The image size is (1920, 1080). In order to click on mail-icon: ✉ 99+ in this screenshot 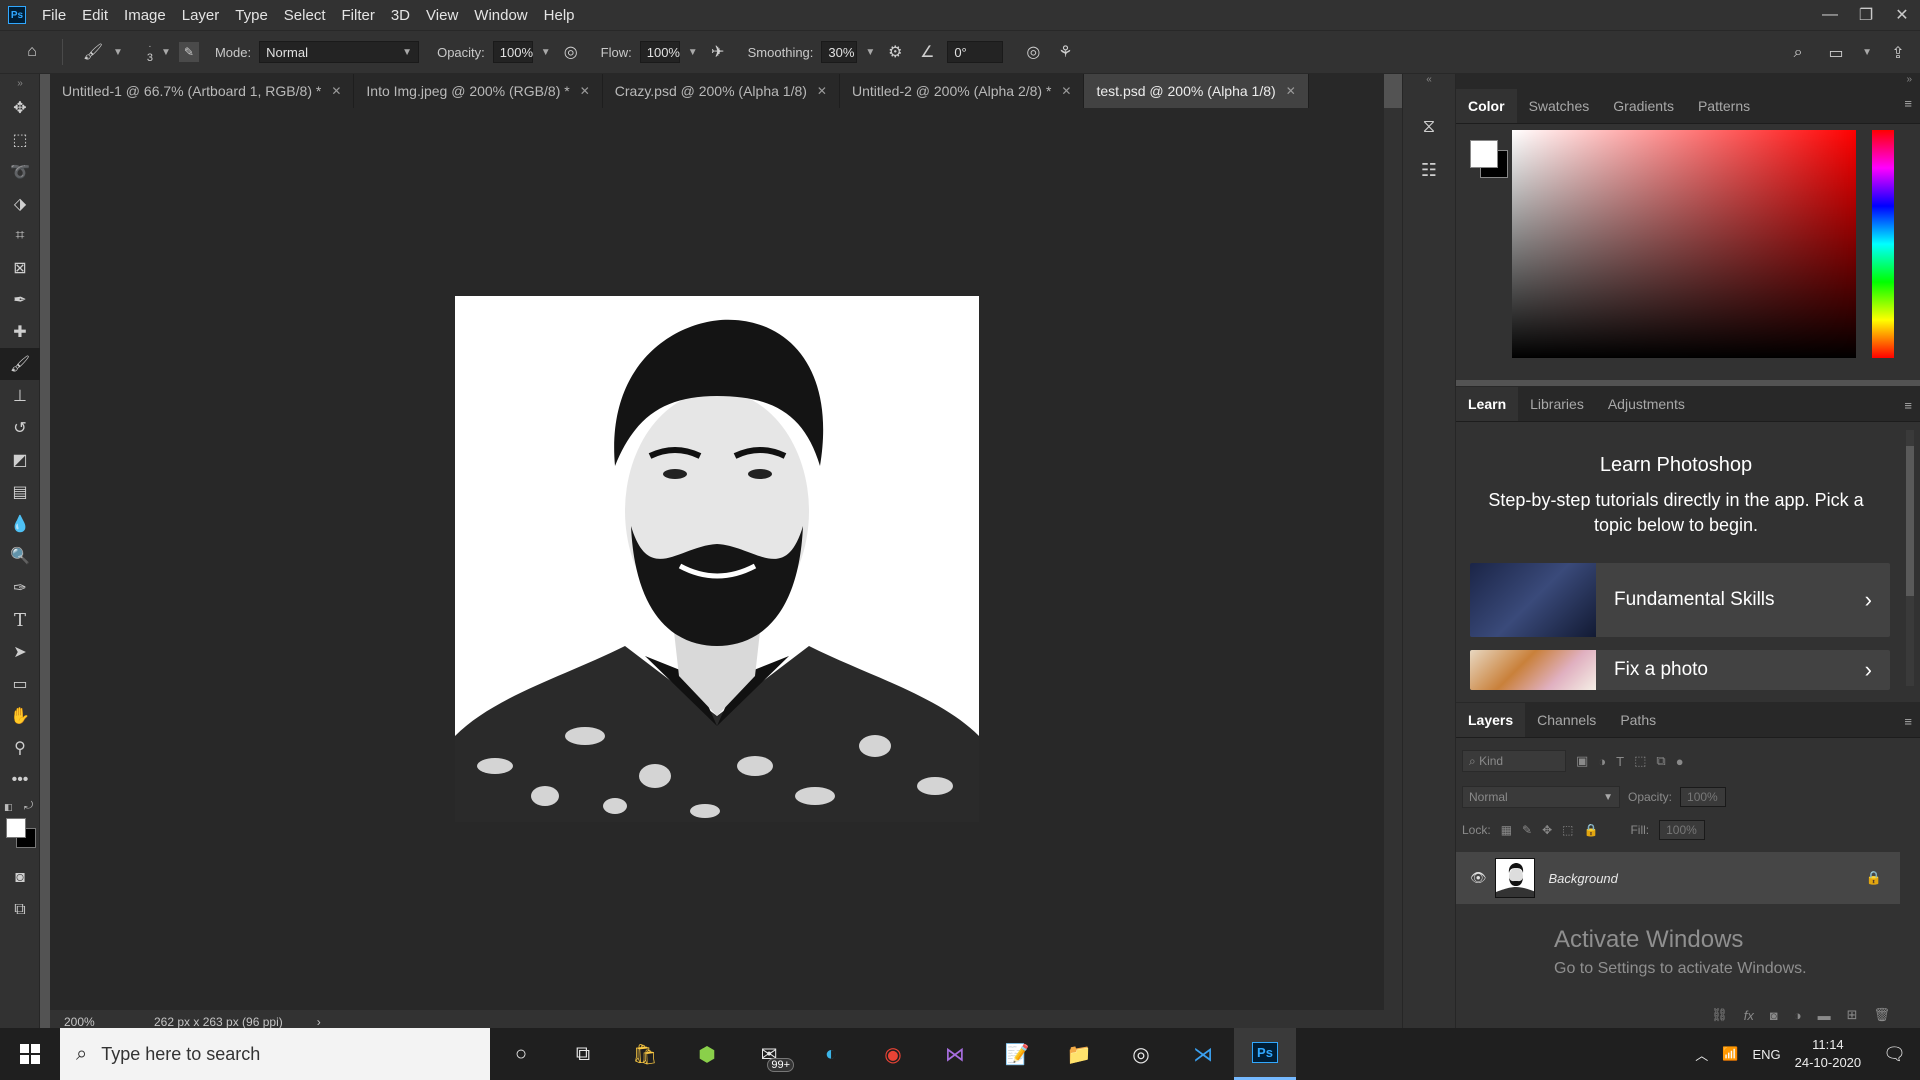, I will do `click(769, 1054)`.